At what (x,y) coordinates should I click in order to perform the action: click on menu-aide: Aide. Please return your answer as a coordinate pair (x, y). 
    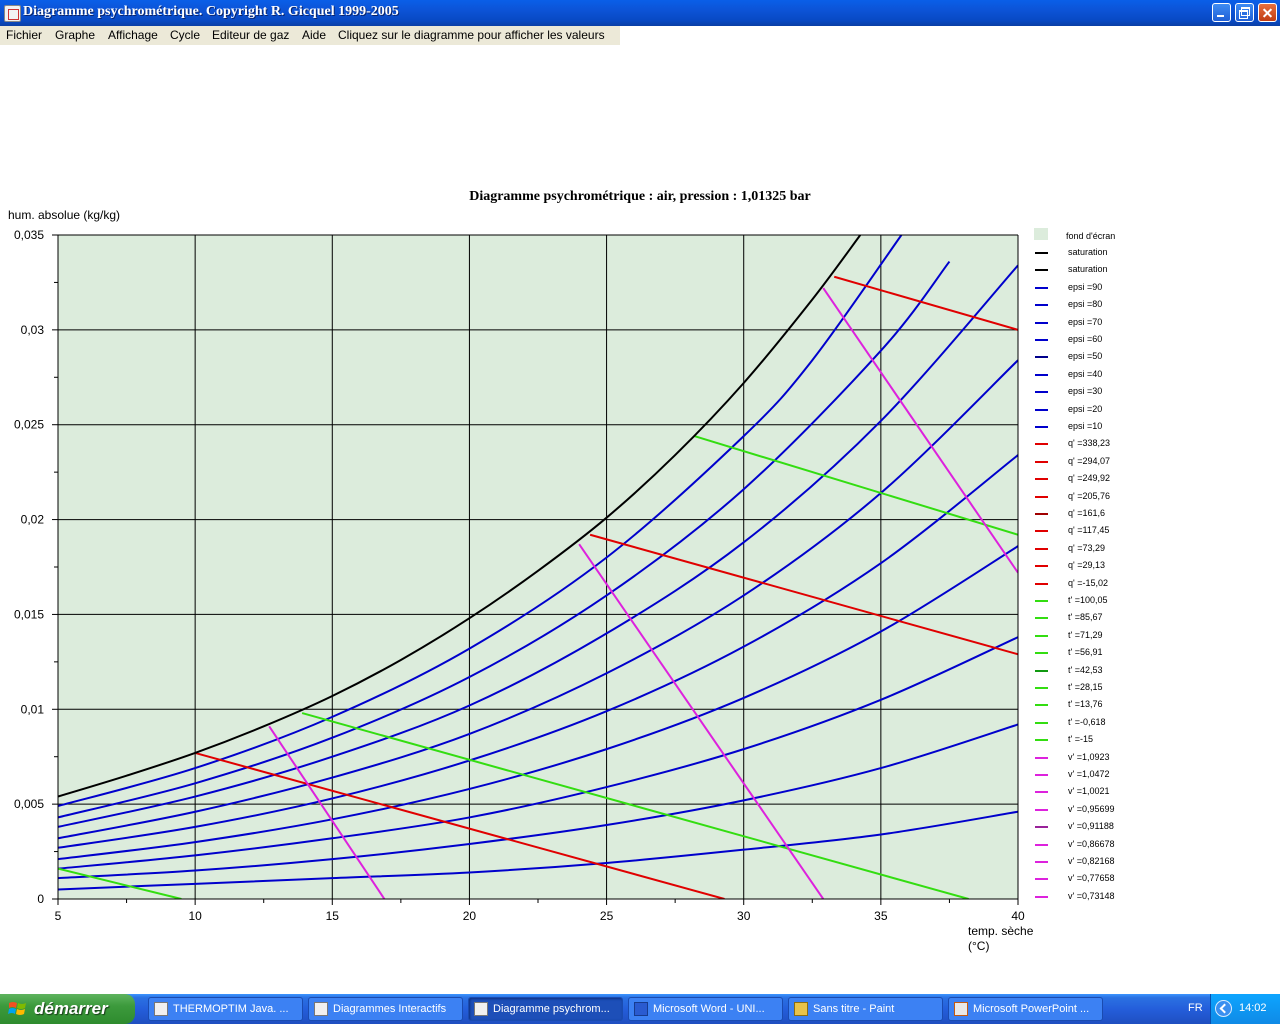
    Looking at the image, I should click on (314, 35).